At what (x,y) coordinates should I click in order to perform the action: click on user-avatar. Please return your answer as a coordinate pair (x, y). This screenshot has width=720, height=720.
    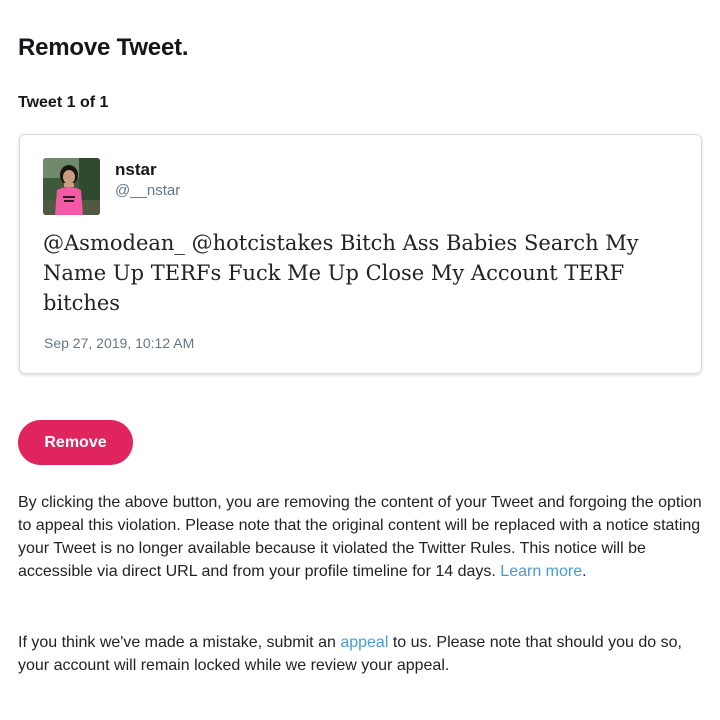
    Looking at the image, I should click on (71, 186).